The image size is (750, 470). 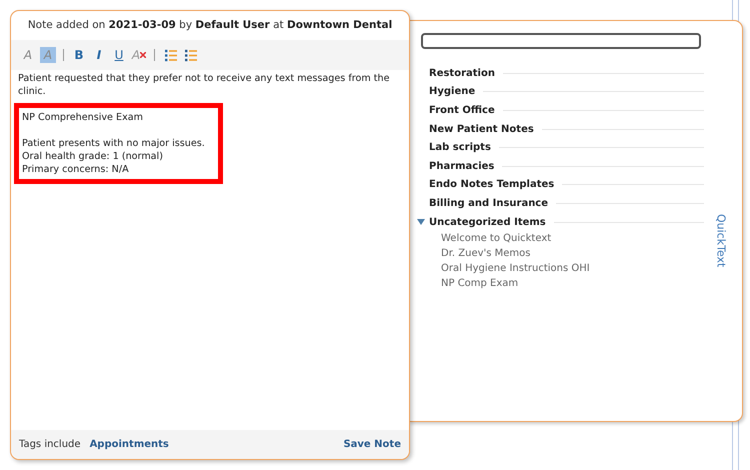 What do you see at coordinates (190, 55) in the screenshot?
I see `bullet-list-button` at bounding box center [190, 55].